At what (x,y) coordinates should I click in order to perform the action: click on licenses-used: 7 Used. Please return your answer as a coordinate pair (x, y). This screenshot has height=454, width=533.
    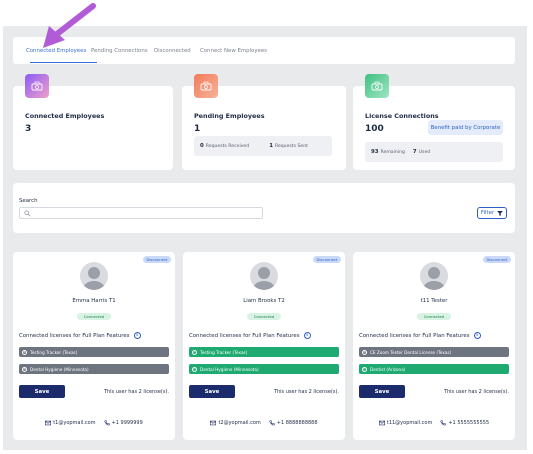
    Looking at the image, I should click on (421, 152).